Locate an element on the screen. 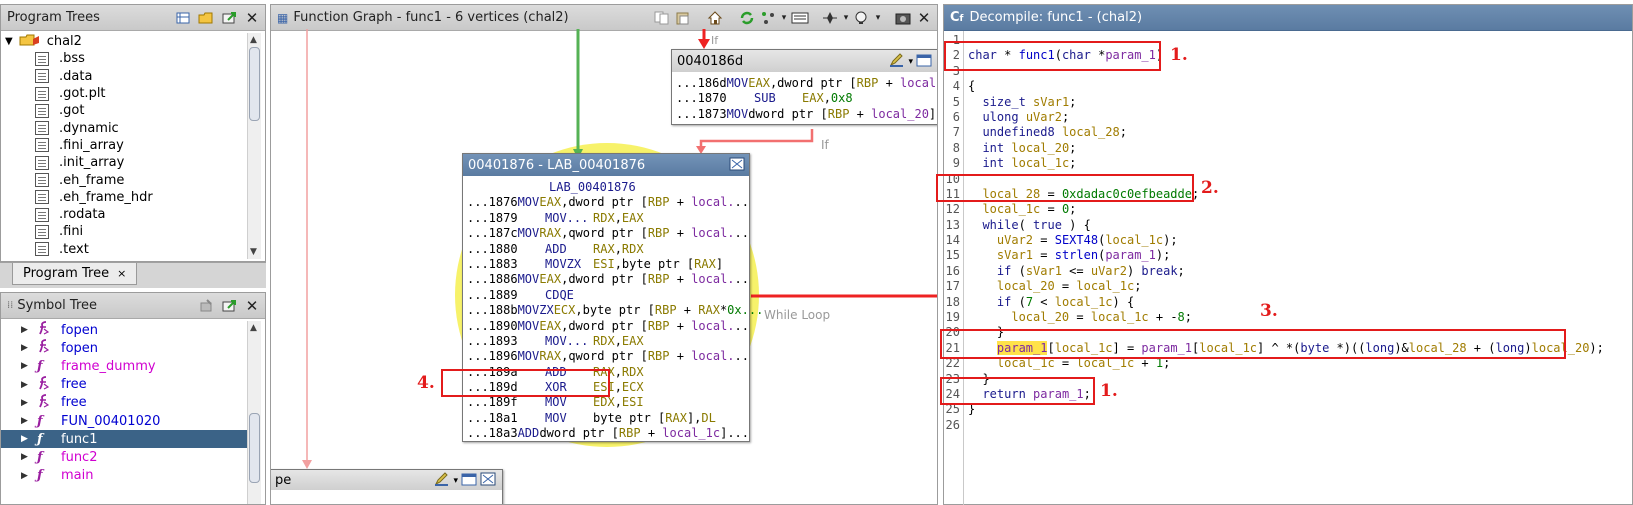  code-line: 13 while( true ) { is located at coordinates (1288, 225).